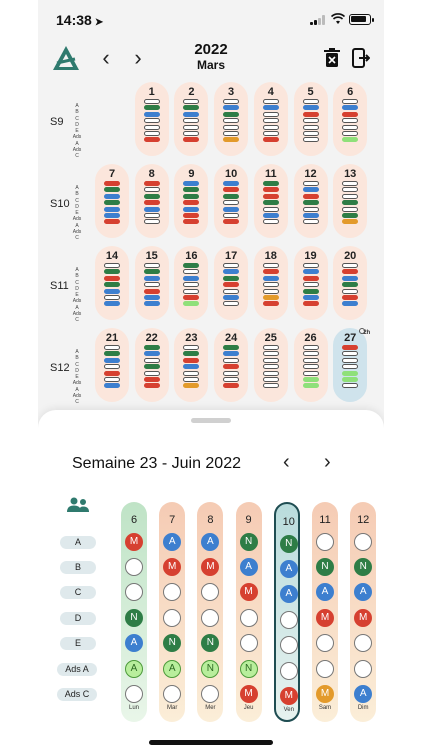  I want to click on next-week-button: ›, so click(327, 462).